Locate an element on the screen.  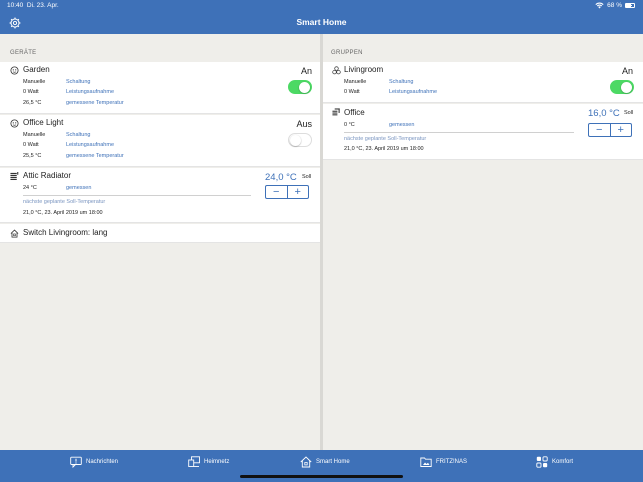
livingroom-toggle is located at coordinates (622, 87).